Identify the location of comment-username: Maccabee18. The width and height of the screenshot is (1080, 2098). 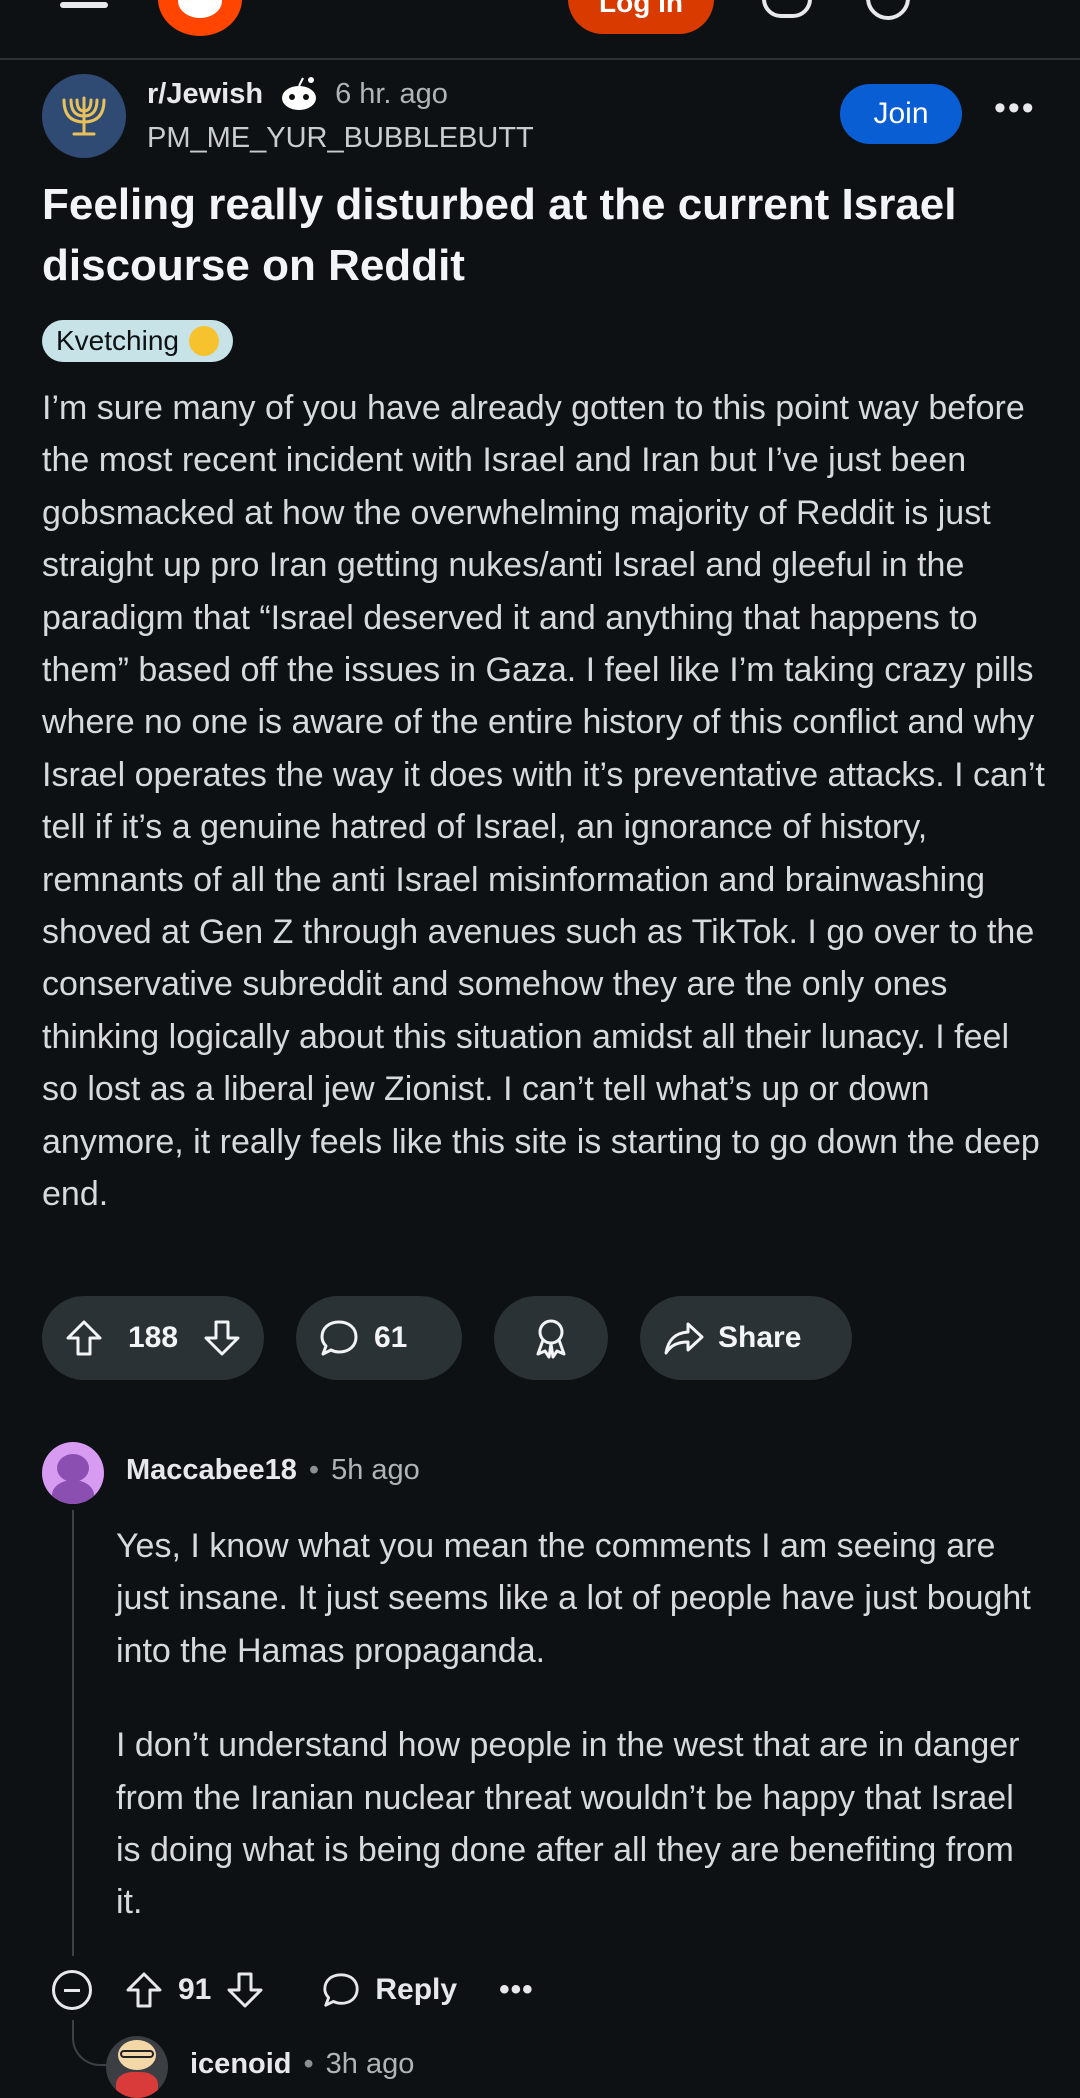
(211, 1470).